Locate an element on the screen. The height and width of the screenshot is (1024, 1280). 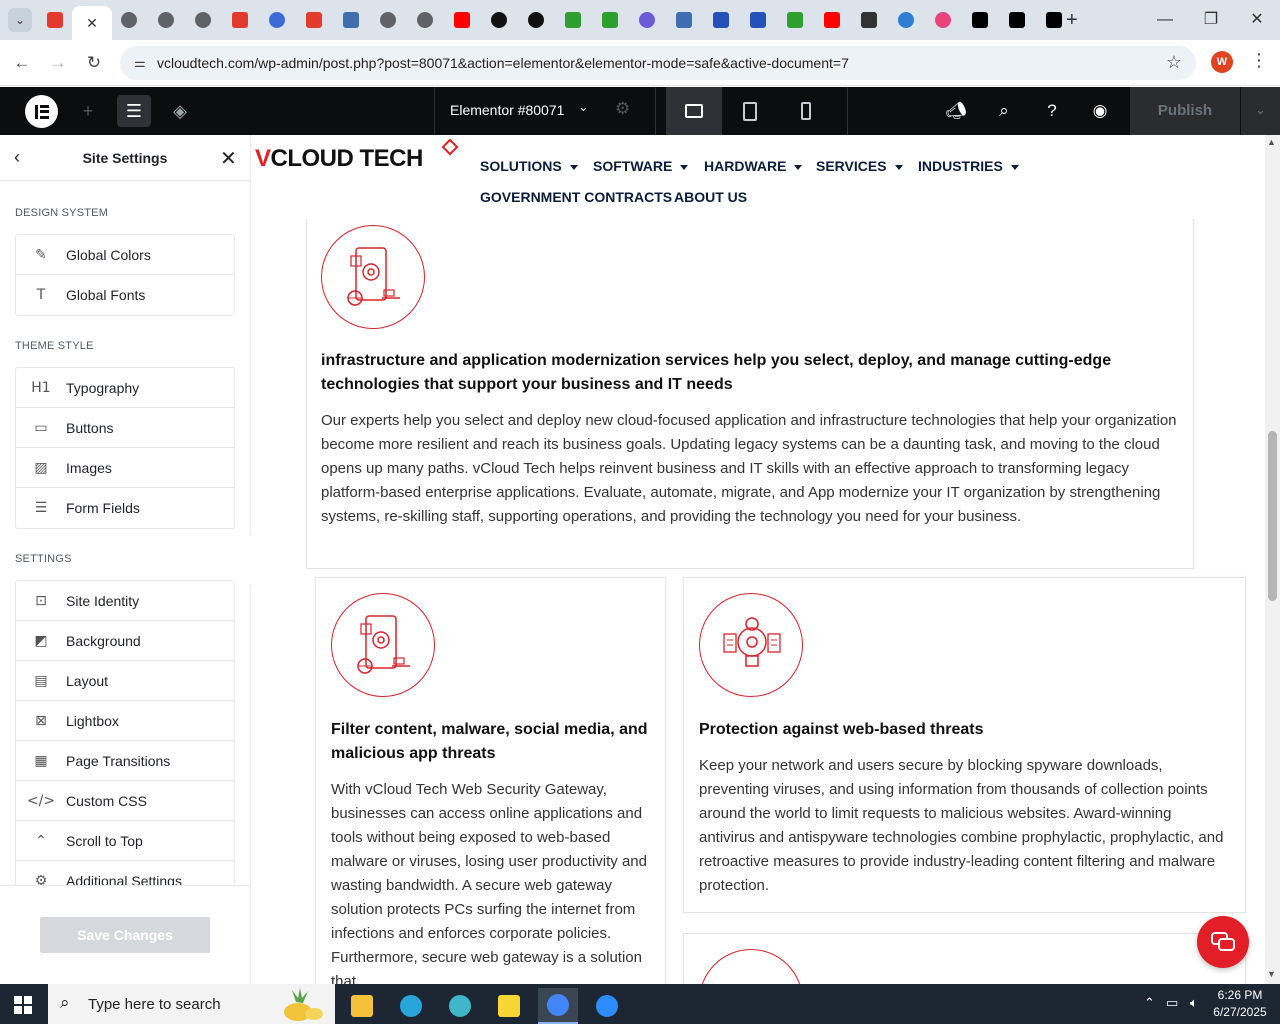
panel-item-images: ▨ Images is located at coordinates (125, 468).